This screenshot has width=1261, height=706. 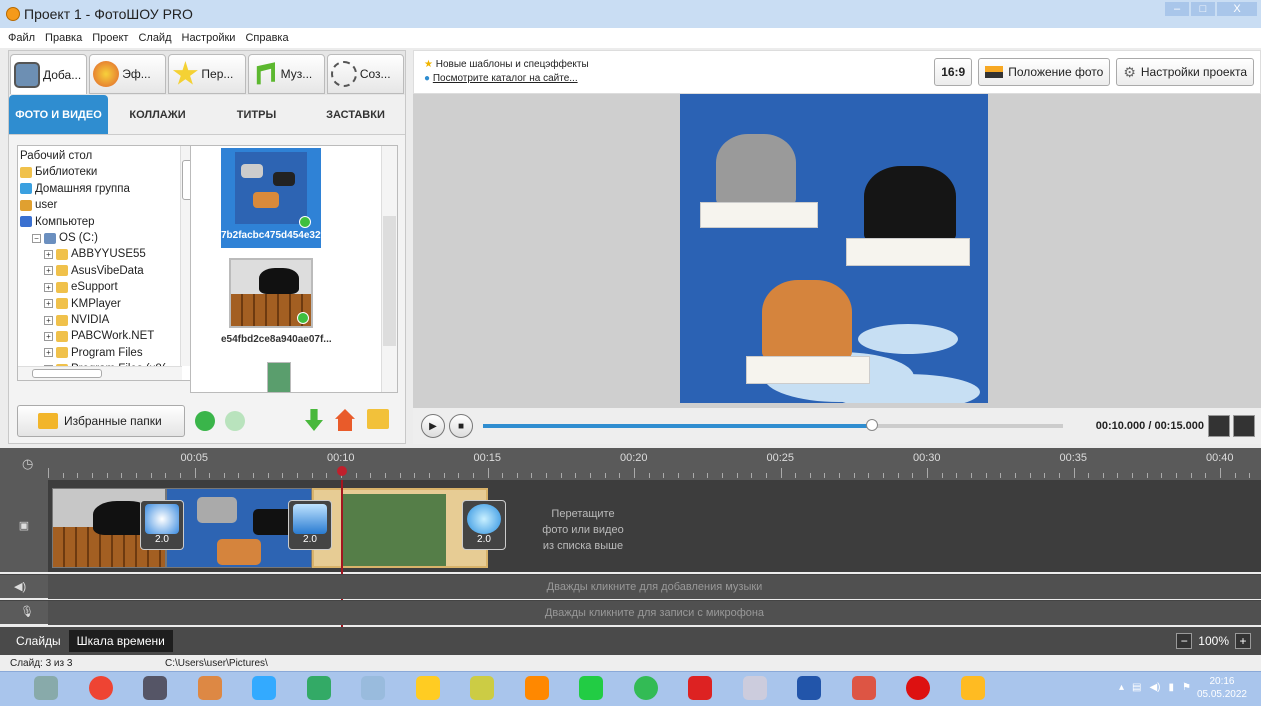 I want to click on progress-knob, so click(x=871, y=425).